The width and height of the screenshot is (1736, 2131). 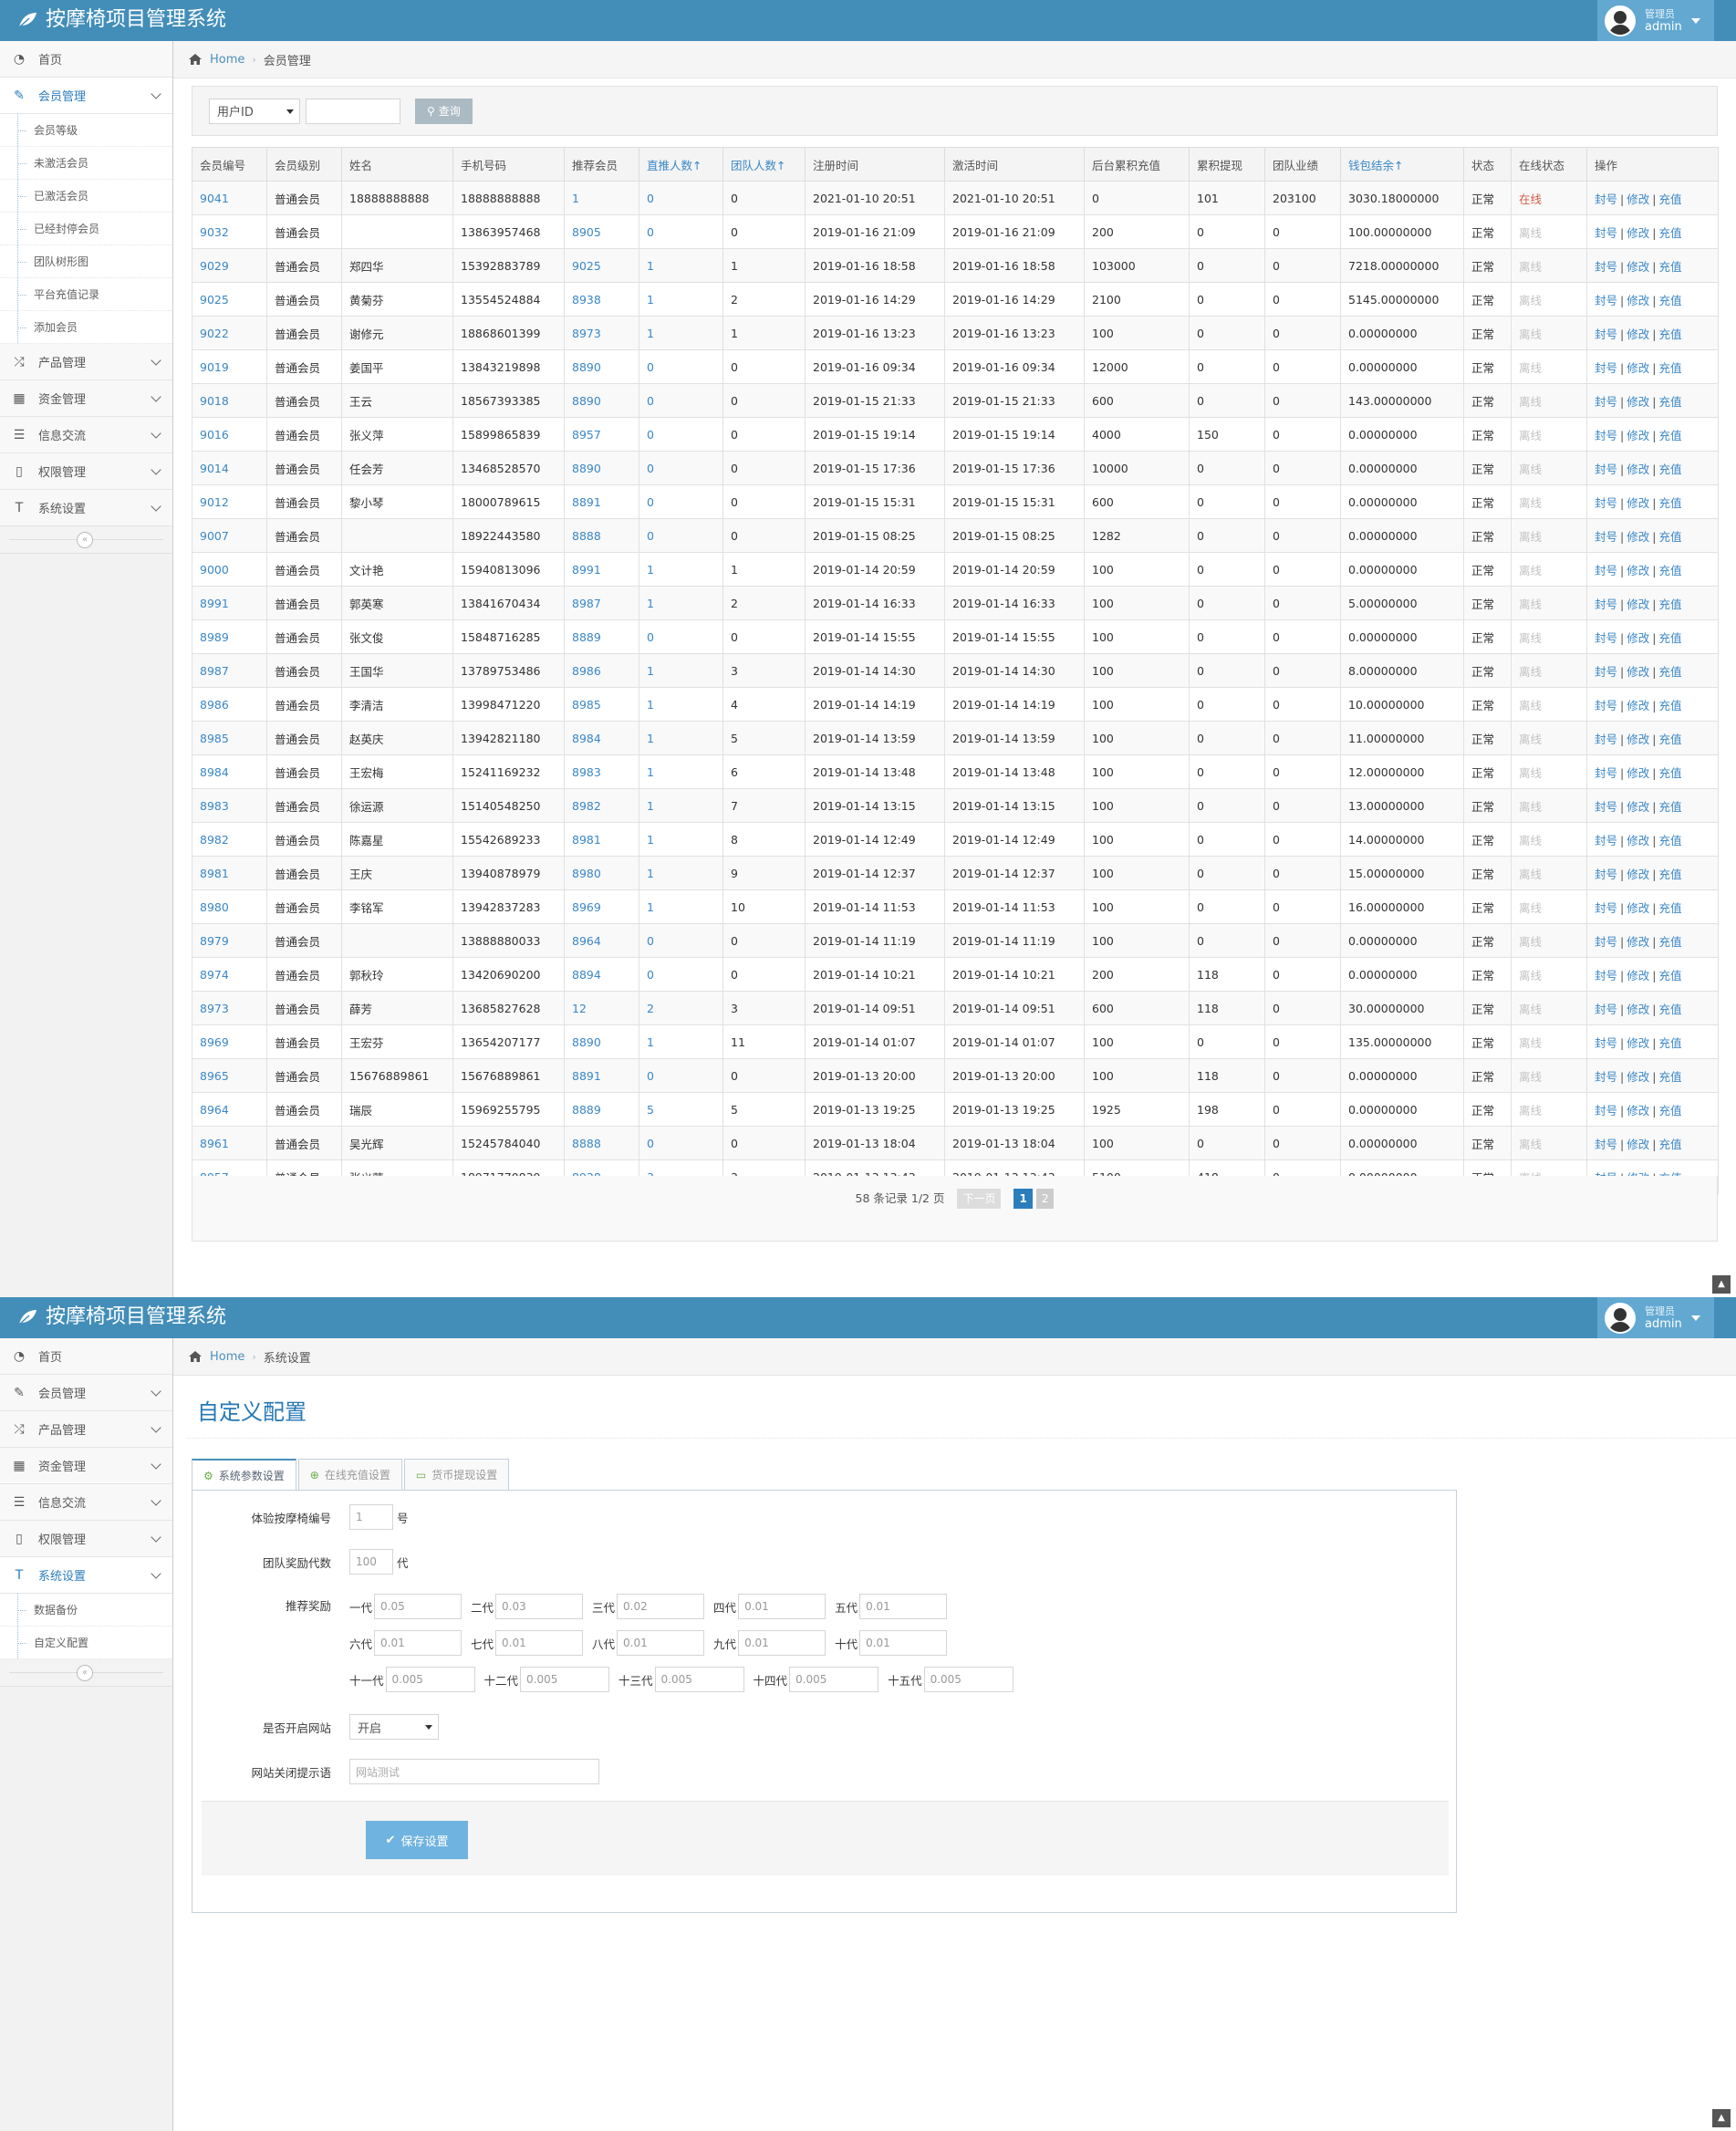 I want to click on nav-item-funds: ▦ 资金管理, so click(x=86, y=1466).